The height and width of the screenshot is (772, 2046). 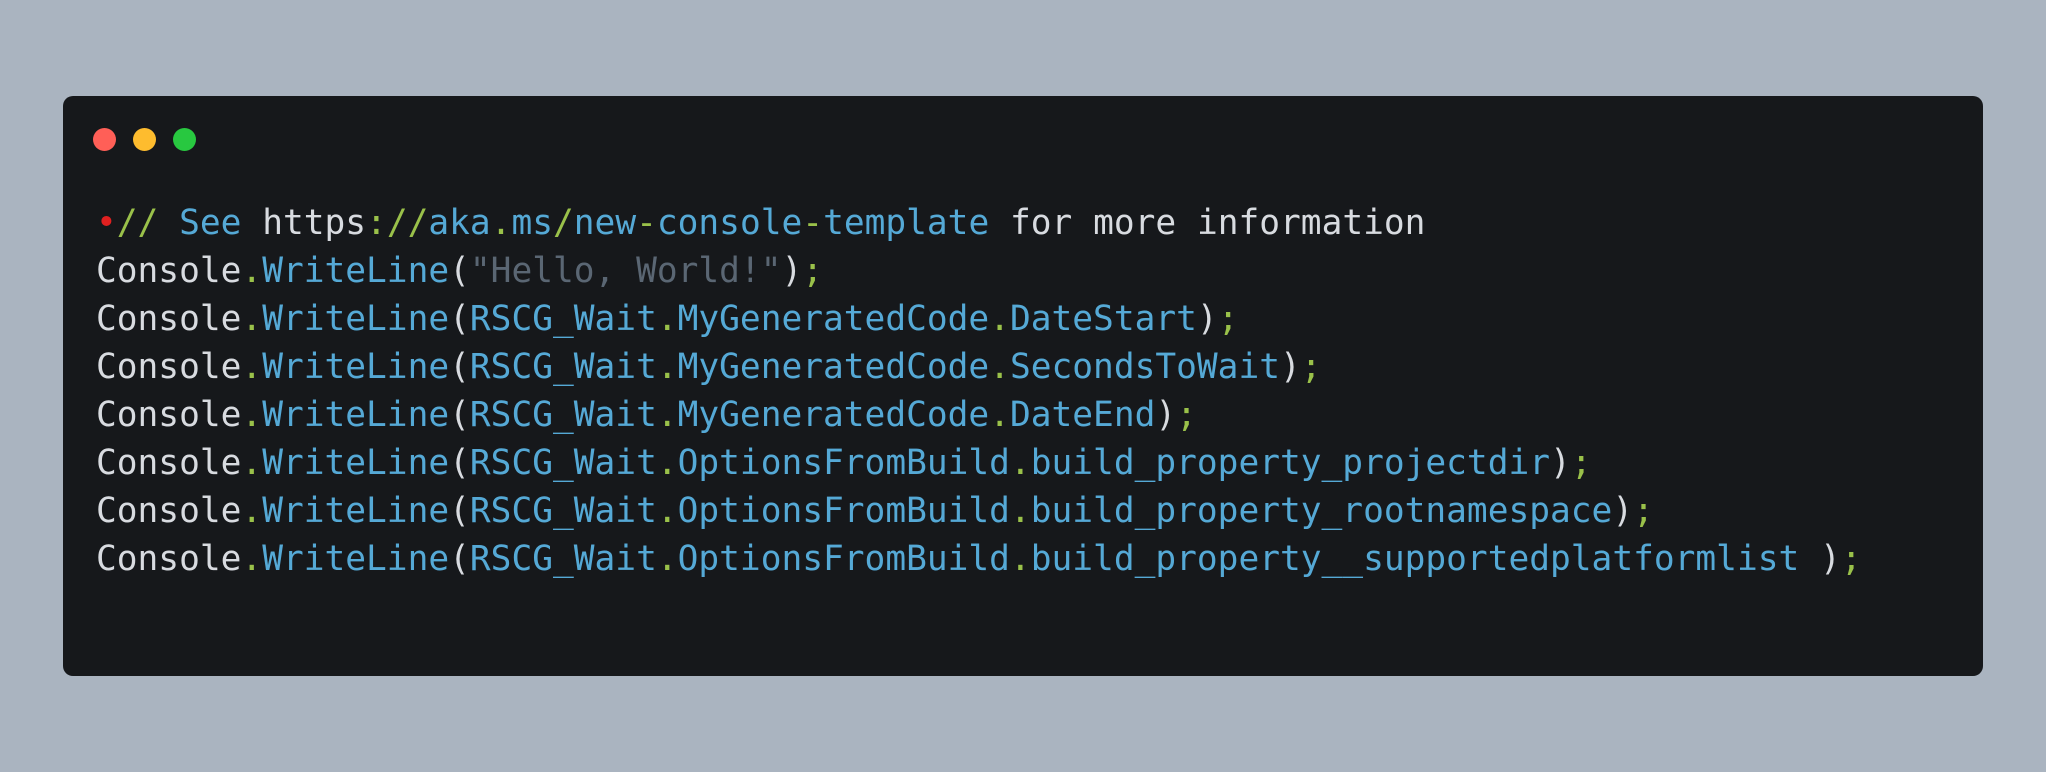 I want to click on code-token: SecondsToWait, so click(x=1144, y=367).